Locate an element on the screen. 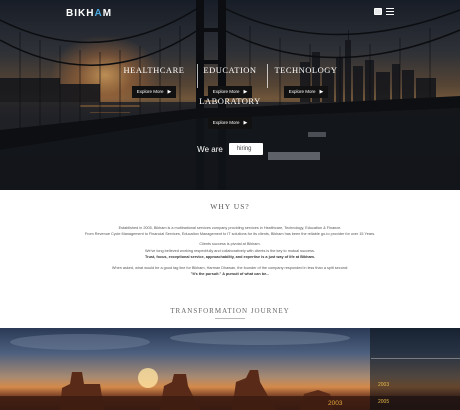  division-title: LABORATORY is located at coordinates (230, 101).